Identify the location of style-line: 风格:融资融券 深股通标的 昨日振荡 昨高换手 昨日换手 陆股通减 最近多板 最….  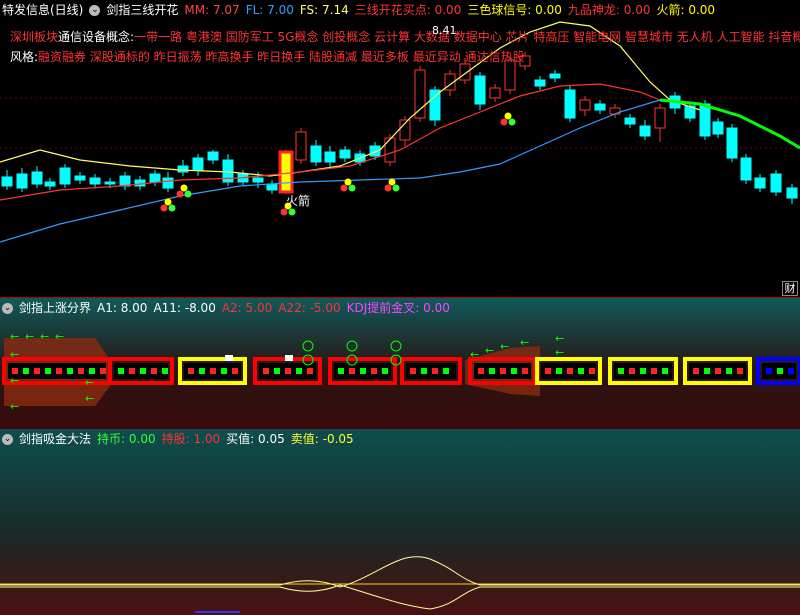
(267, 56).